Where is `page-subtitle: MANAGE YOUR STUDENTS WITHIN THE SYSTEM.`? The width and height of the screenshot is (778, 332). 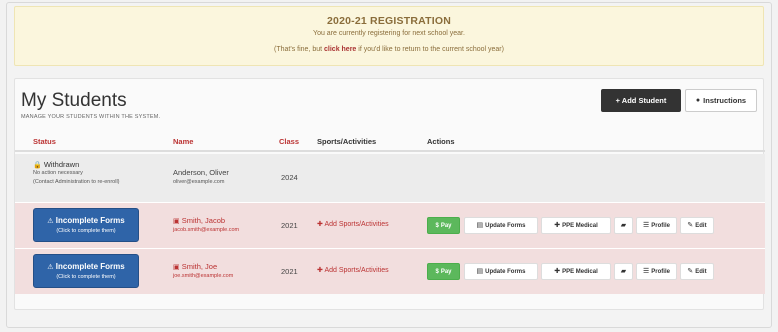
page-subtitle: MANAGE YOUR STUDENTS WITHIN THE SYSTEM. is located at coordinates (91, 117).